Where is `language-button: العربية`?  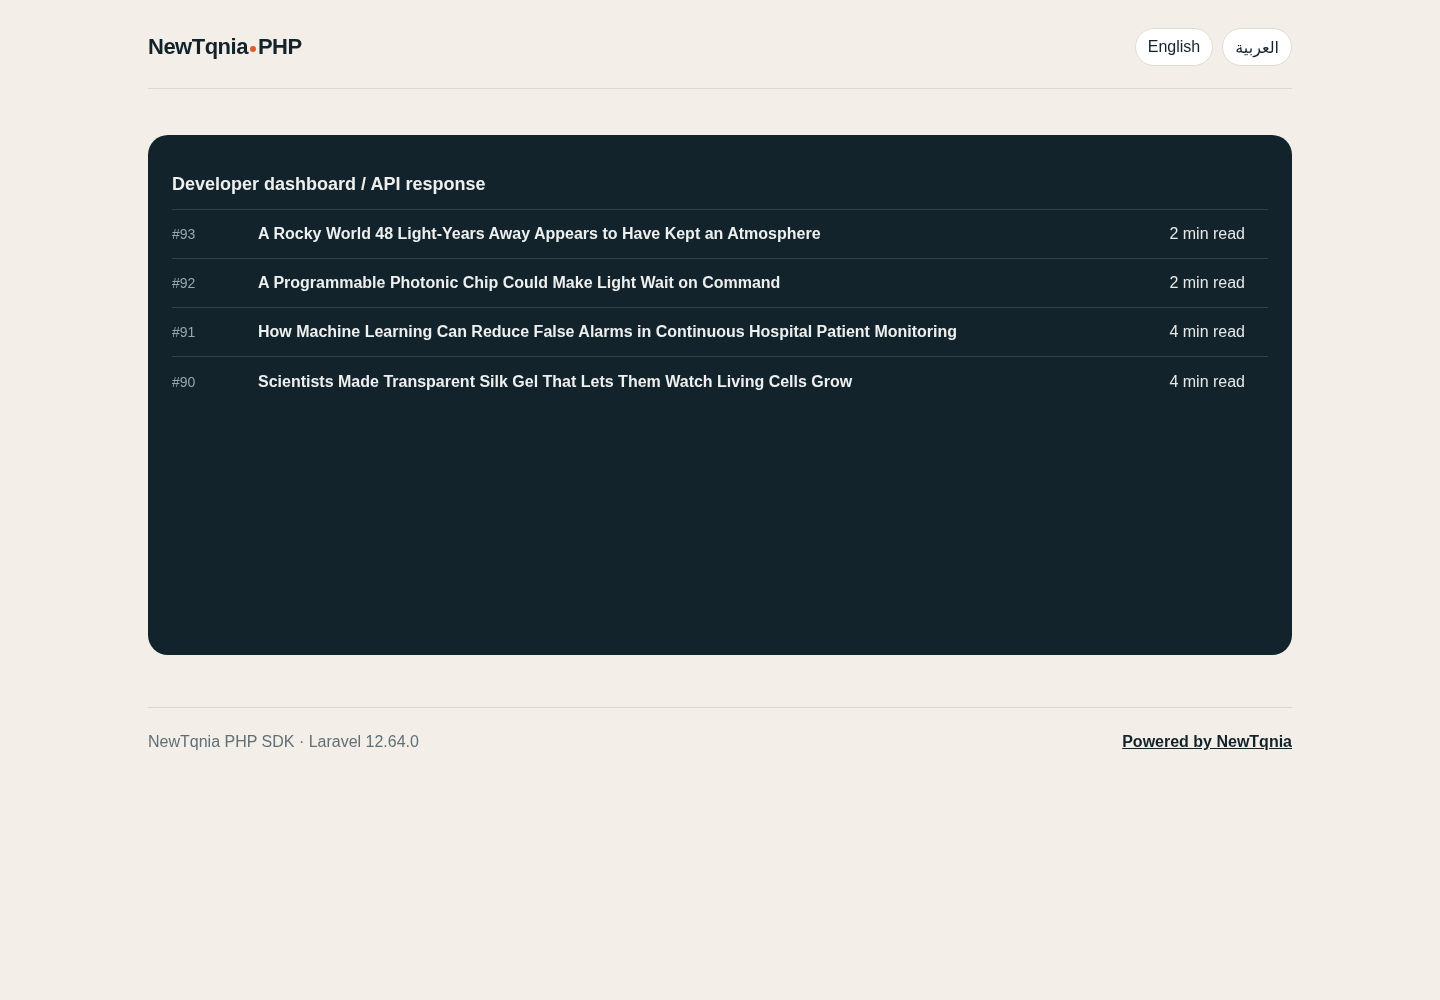 language-button: العربية is located at coordinates (1257, 47).